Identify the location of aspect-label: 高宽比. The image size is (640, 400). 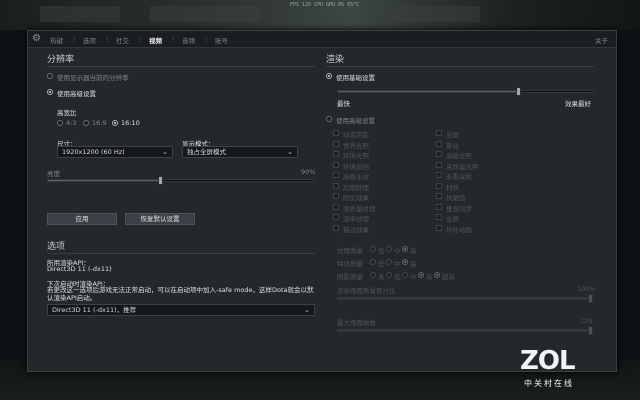
(67, 113).